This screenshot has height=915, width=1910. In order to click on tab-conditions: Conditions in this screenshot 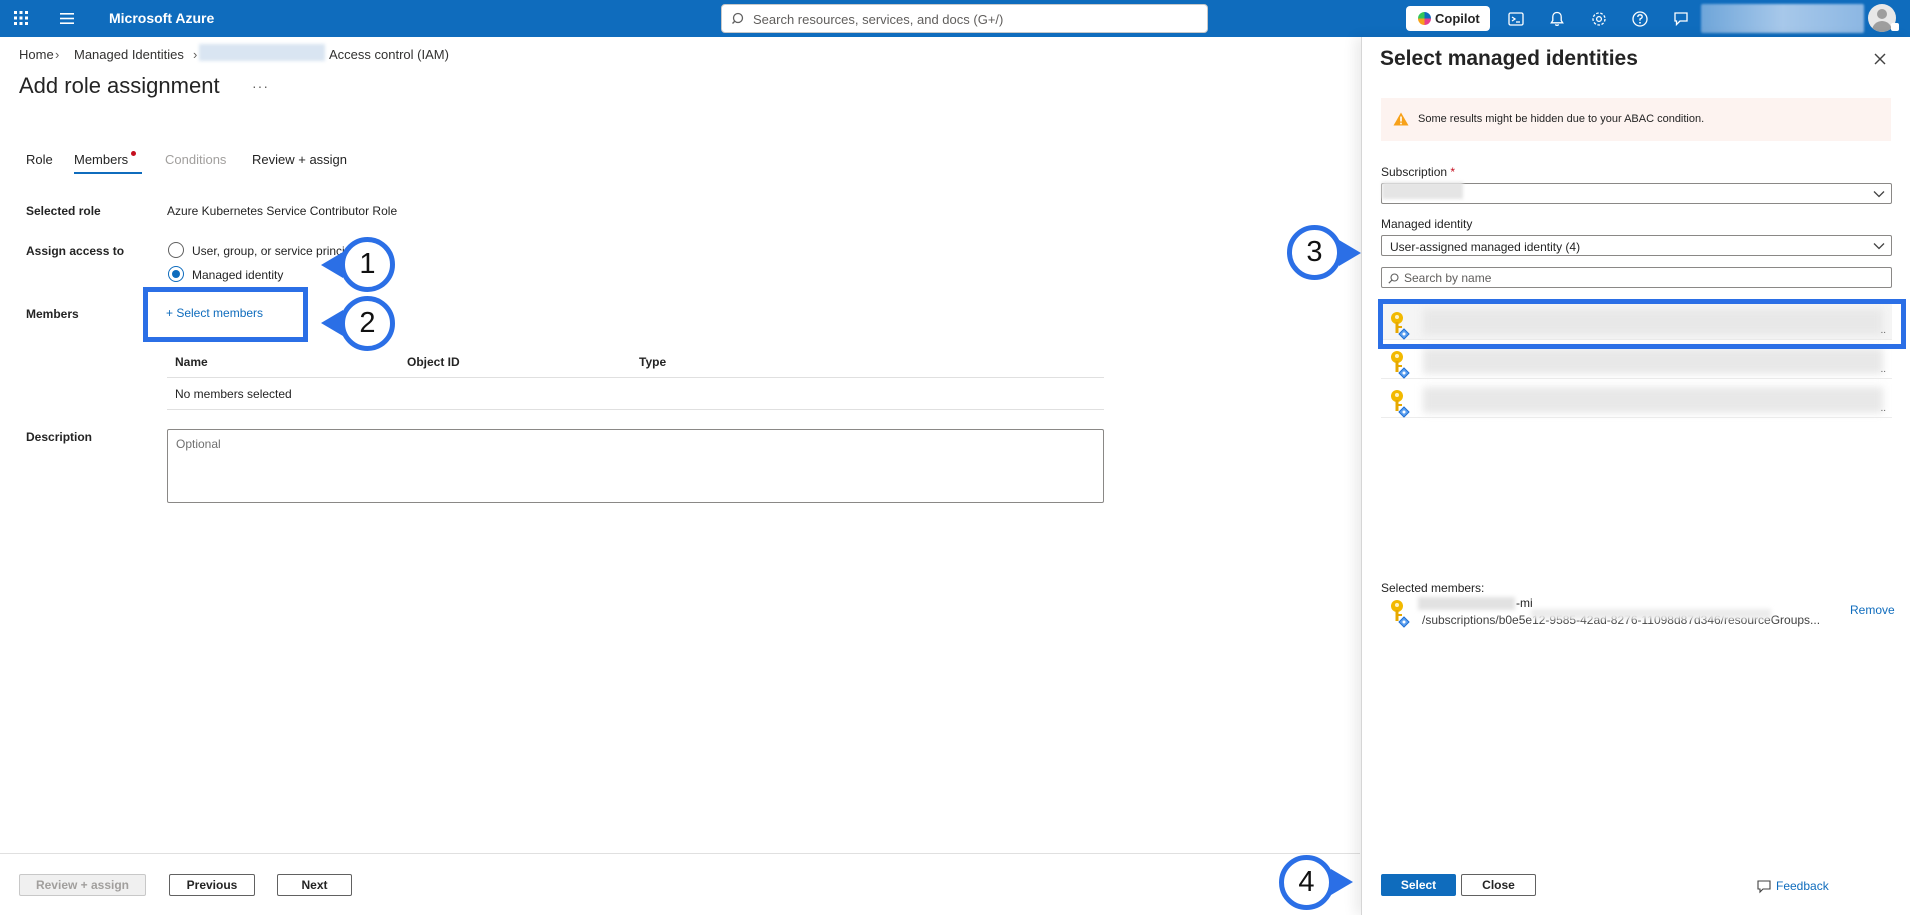, I will do `click(196, 159)`.